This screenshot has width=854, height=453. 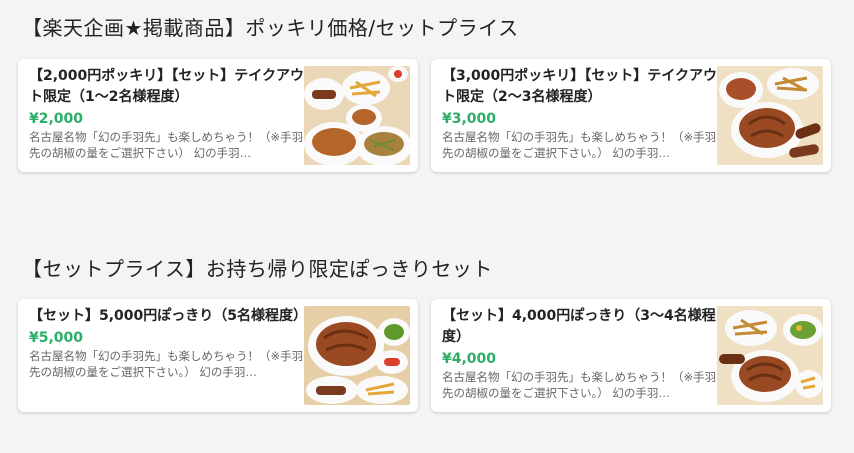 What do you see at coordinates (56, 119) in the screenshot?
I see `product-price: ¥2,000` at bounding box center [56, 119].